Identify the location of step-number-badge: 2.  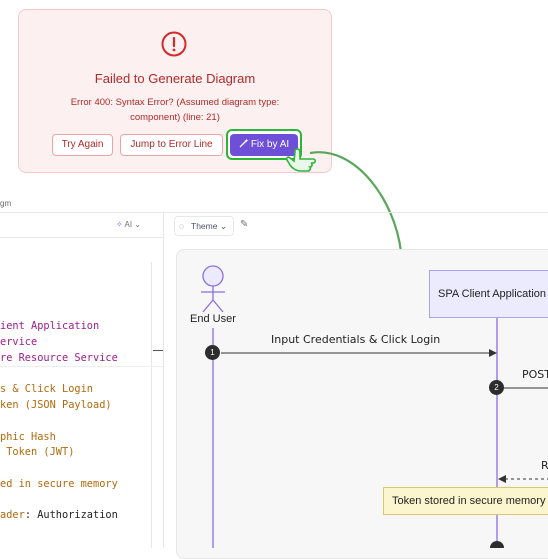
(496, 387).